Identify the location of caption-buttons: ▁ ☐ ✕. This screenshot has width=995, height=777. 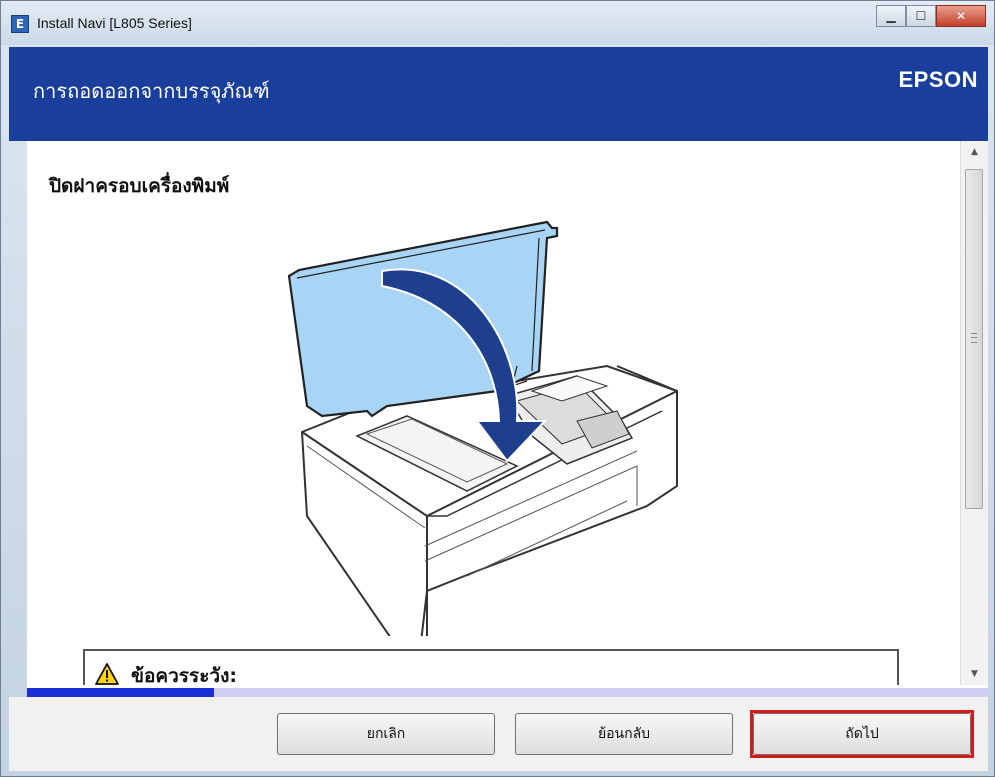
(931, 16).